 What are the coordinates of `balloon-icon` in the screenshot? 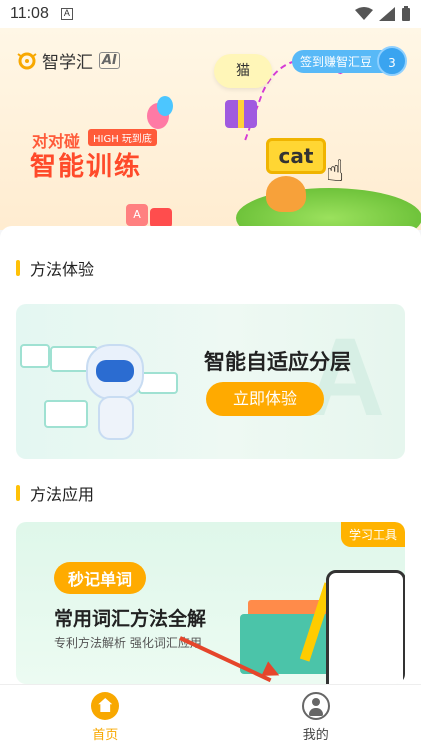 It's located at (165, 106).